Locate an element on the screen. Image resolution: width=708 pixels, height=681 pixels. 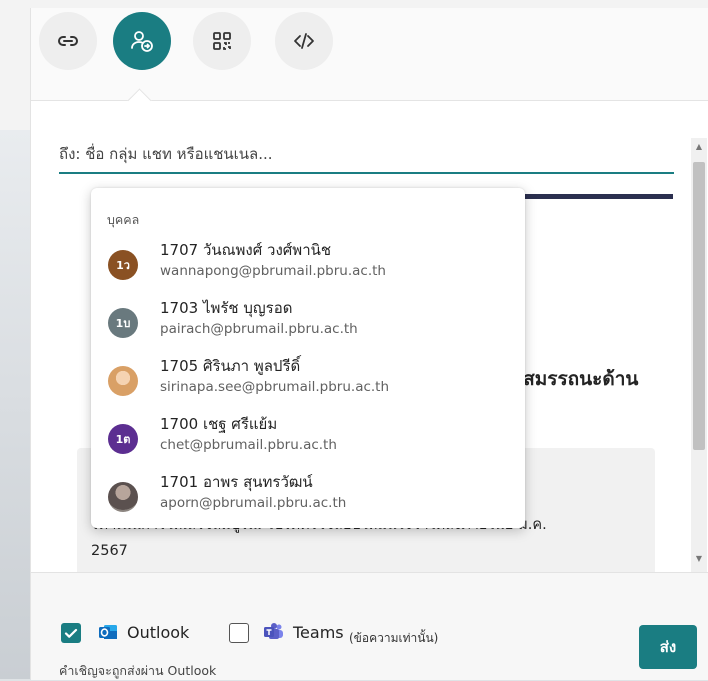
person-name: 1701 อาพร สุนทรวัฒน์ is located at coordinates (236, 482).